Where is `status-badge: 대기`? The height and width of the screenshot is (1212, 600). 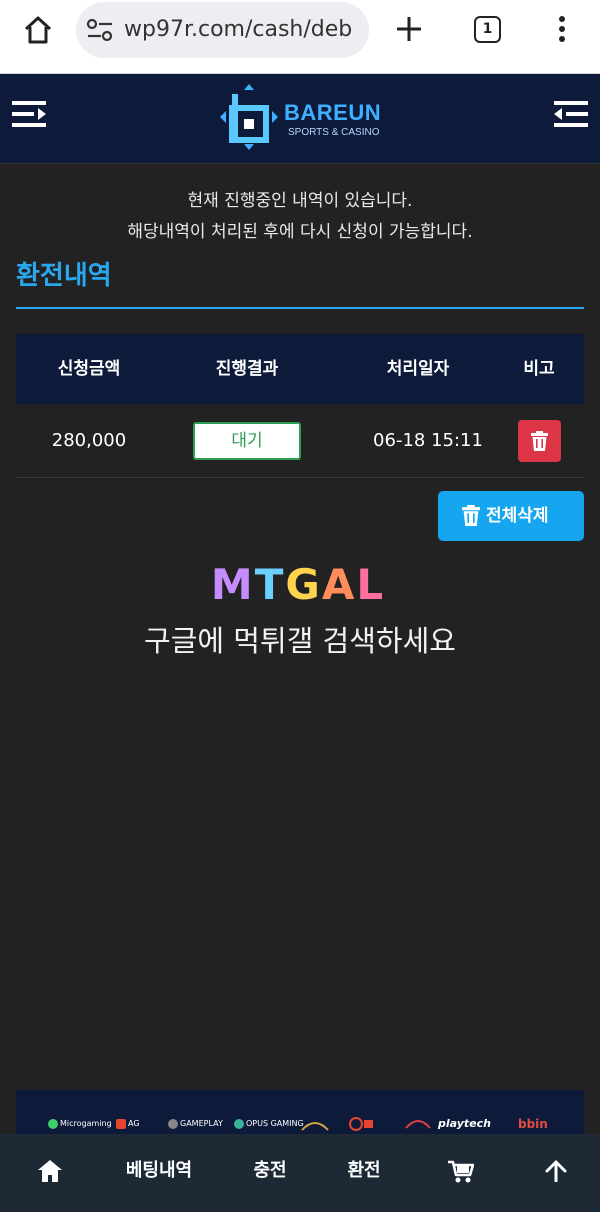 status-badge: 대기 is located at coordinates (247, 441).